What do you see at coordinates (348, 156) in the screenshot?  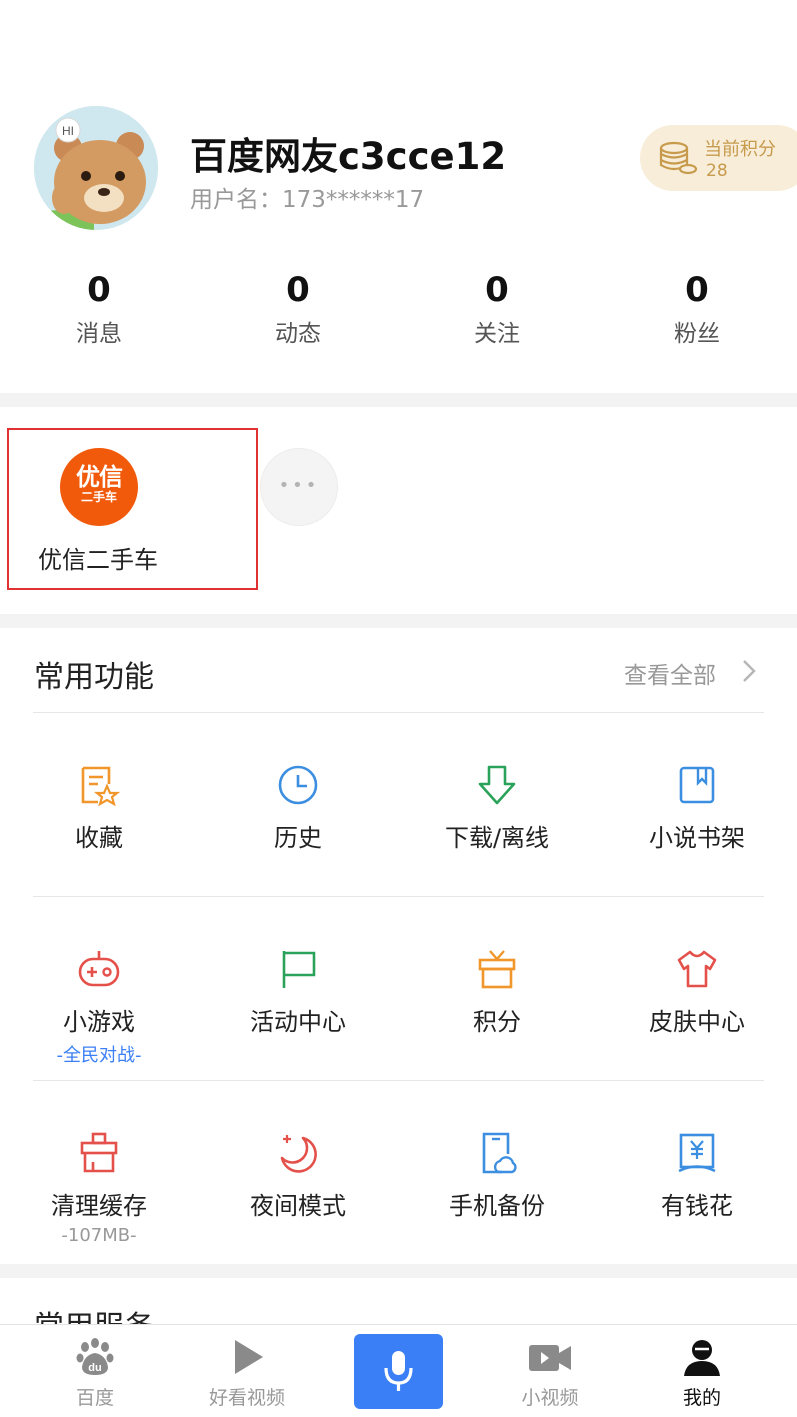 I see `nickname: 百度网友c3cce12` at bounding box center [348, 156].